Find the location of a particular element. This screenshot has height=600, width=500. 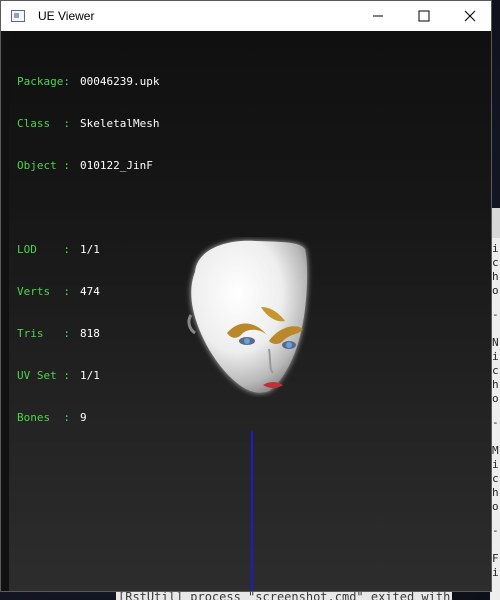

window-app-icon is located at coordinates (18, 16).